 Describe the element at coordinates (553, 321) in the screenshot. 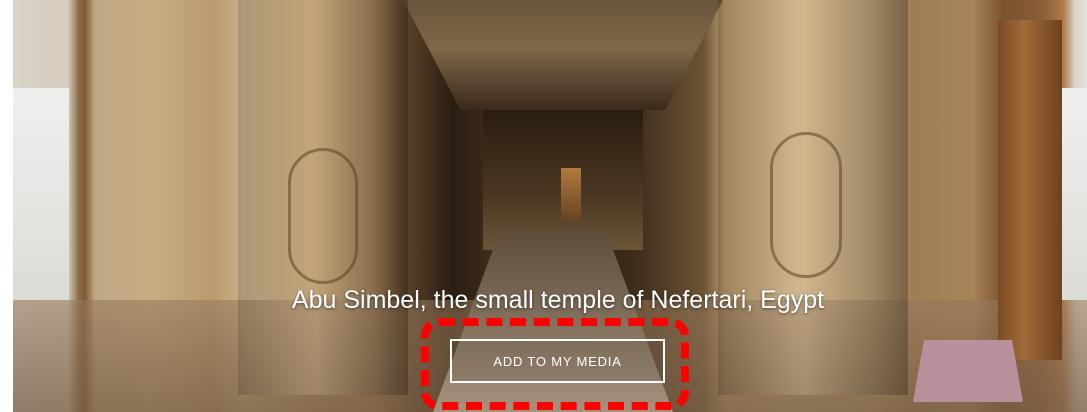

I see `corridor-floor` at that location.